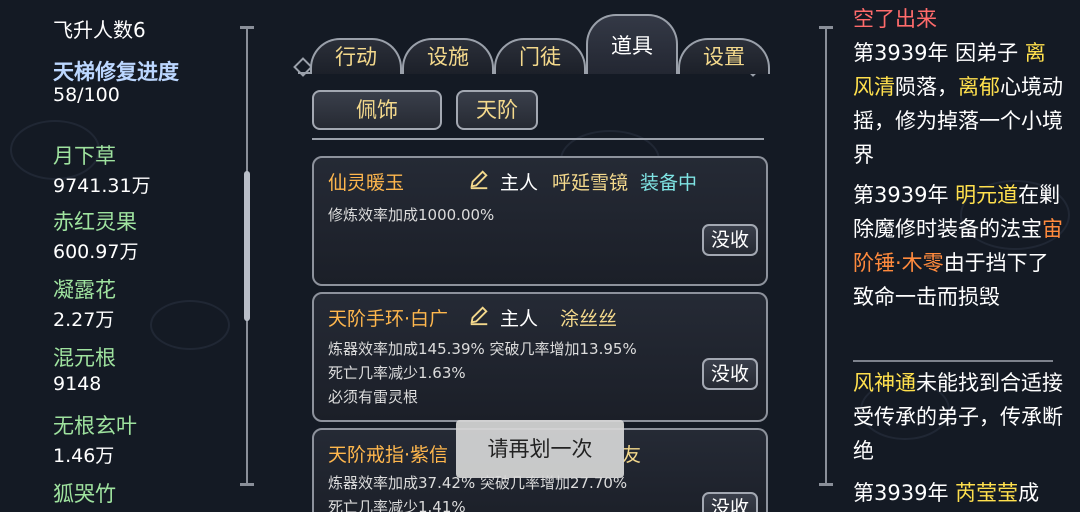 The image size is (1080, 512). I want to click on disciple-name: 风神通, so click(884, 383).